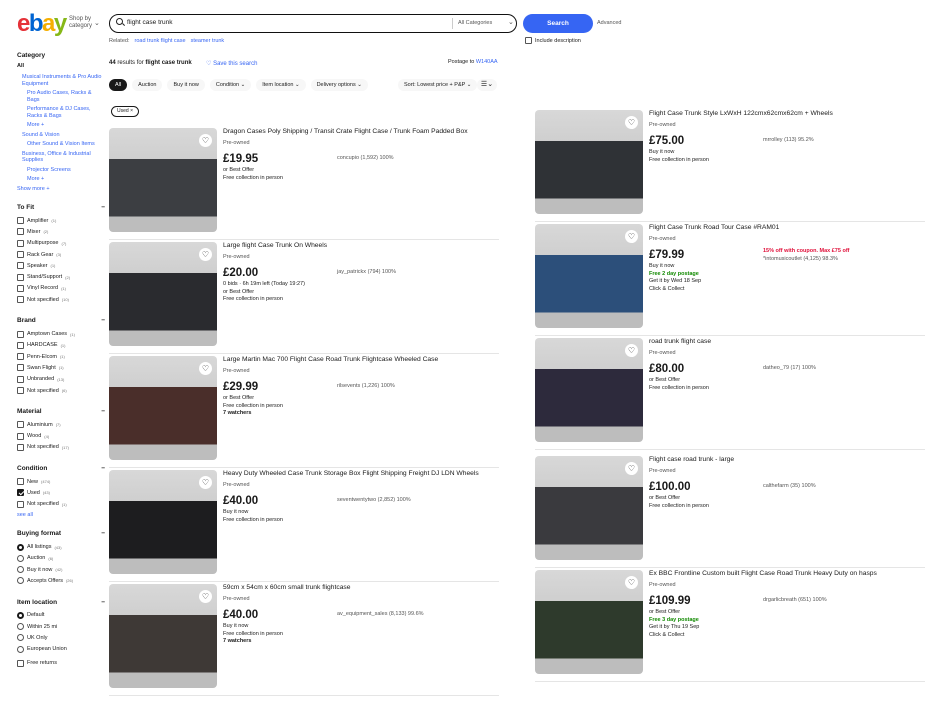 This screenshot has height=709, width=945. What do you see at coordinates (61, 411) in the screenshot?
I see `section-header: Material −` at bounding box center [61, 411].